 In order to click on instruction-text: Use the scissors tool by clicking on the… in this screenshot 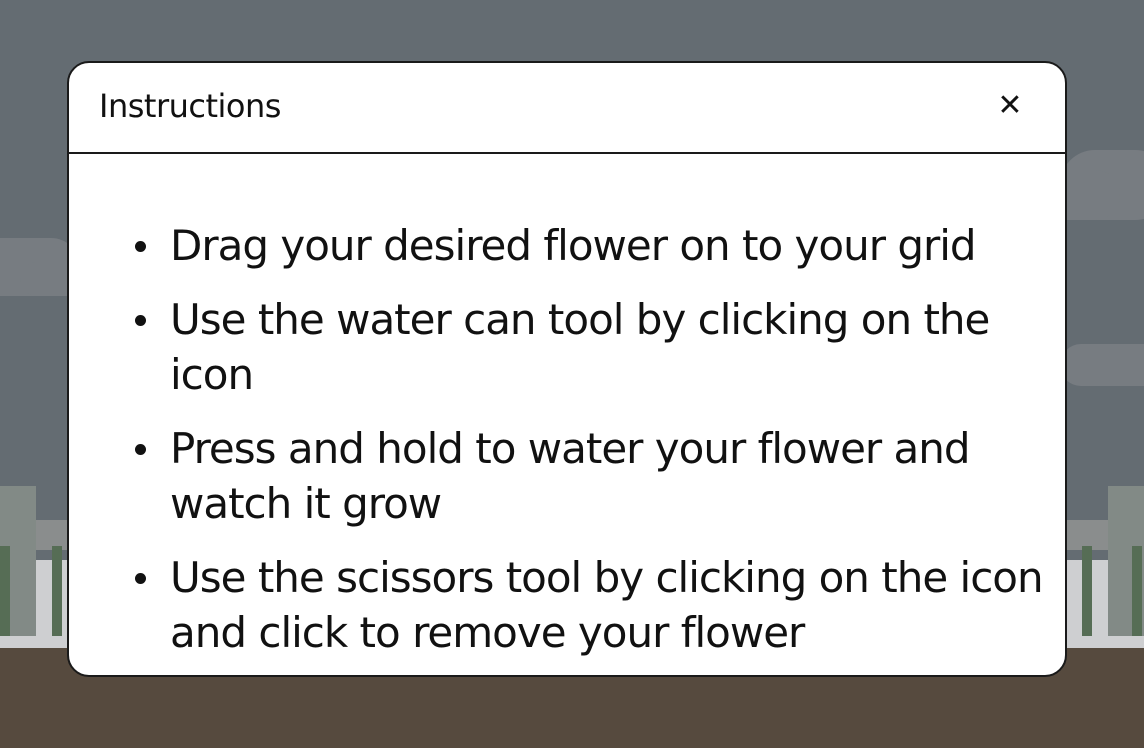, I will do `click(607, 605)`.